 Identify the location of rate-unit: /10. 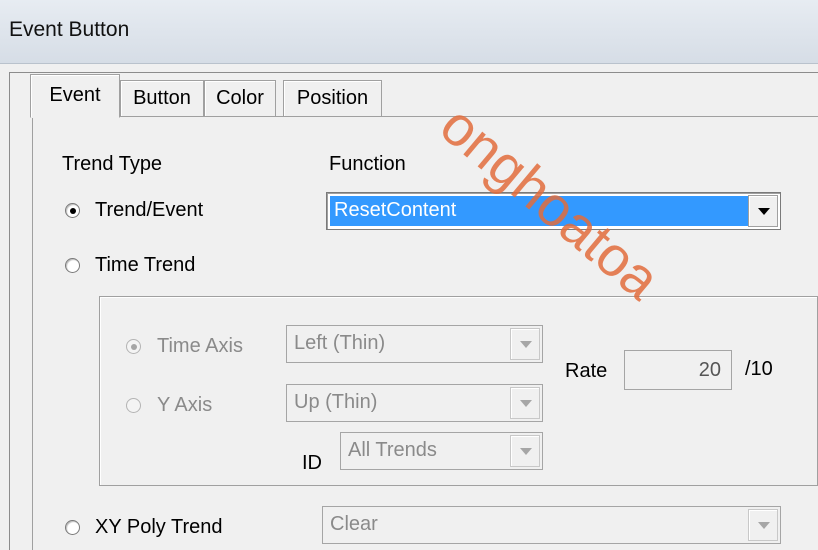
(759, 369).